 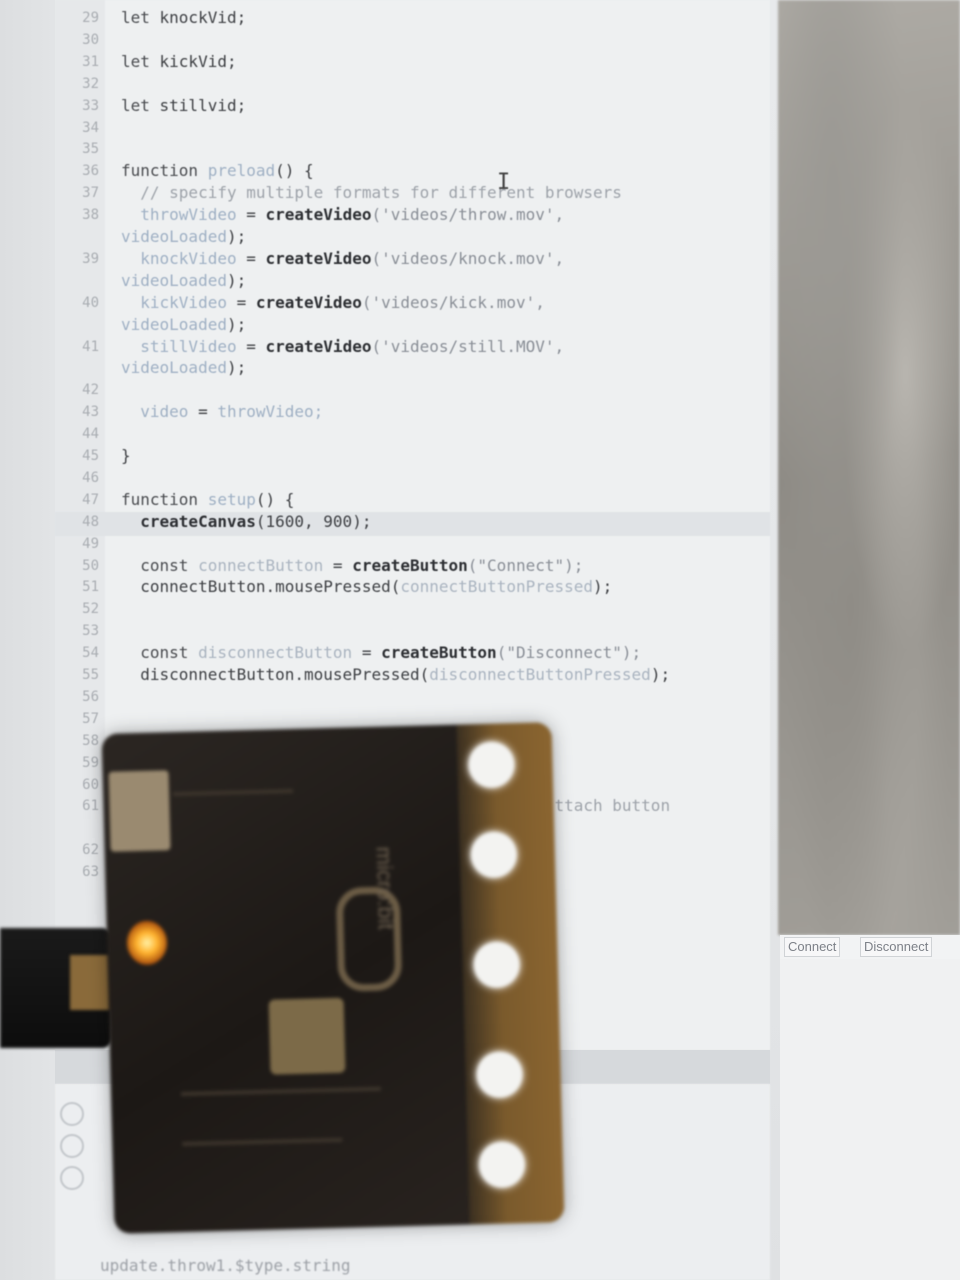 What do you see at coordinates (412, 281) in the screenshot?
I see `code-line: videoLoaded);` at bounding box center [412, 281].